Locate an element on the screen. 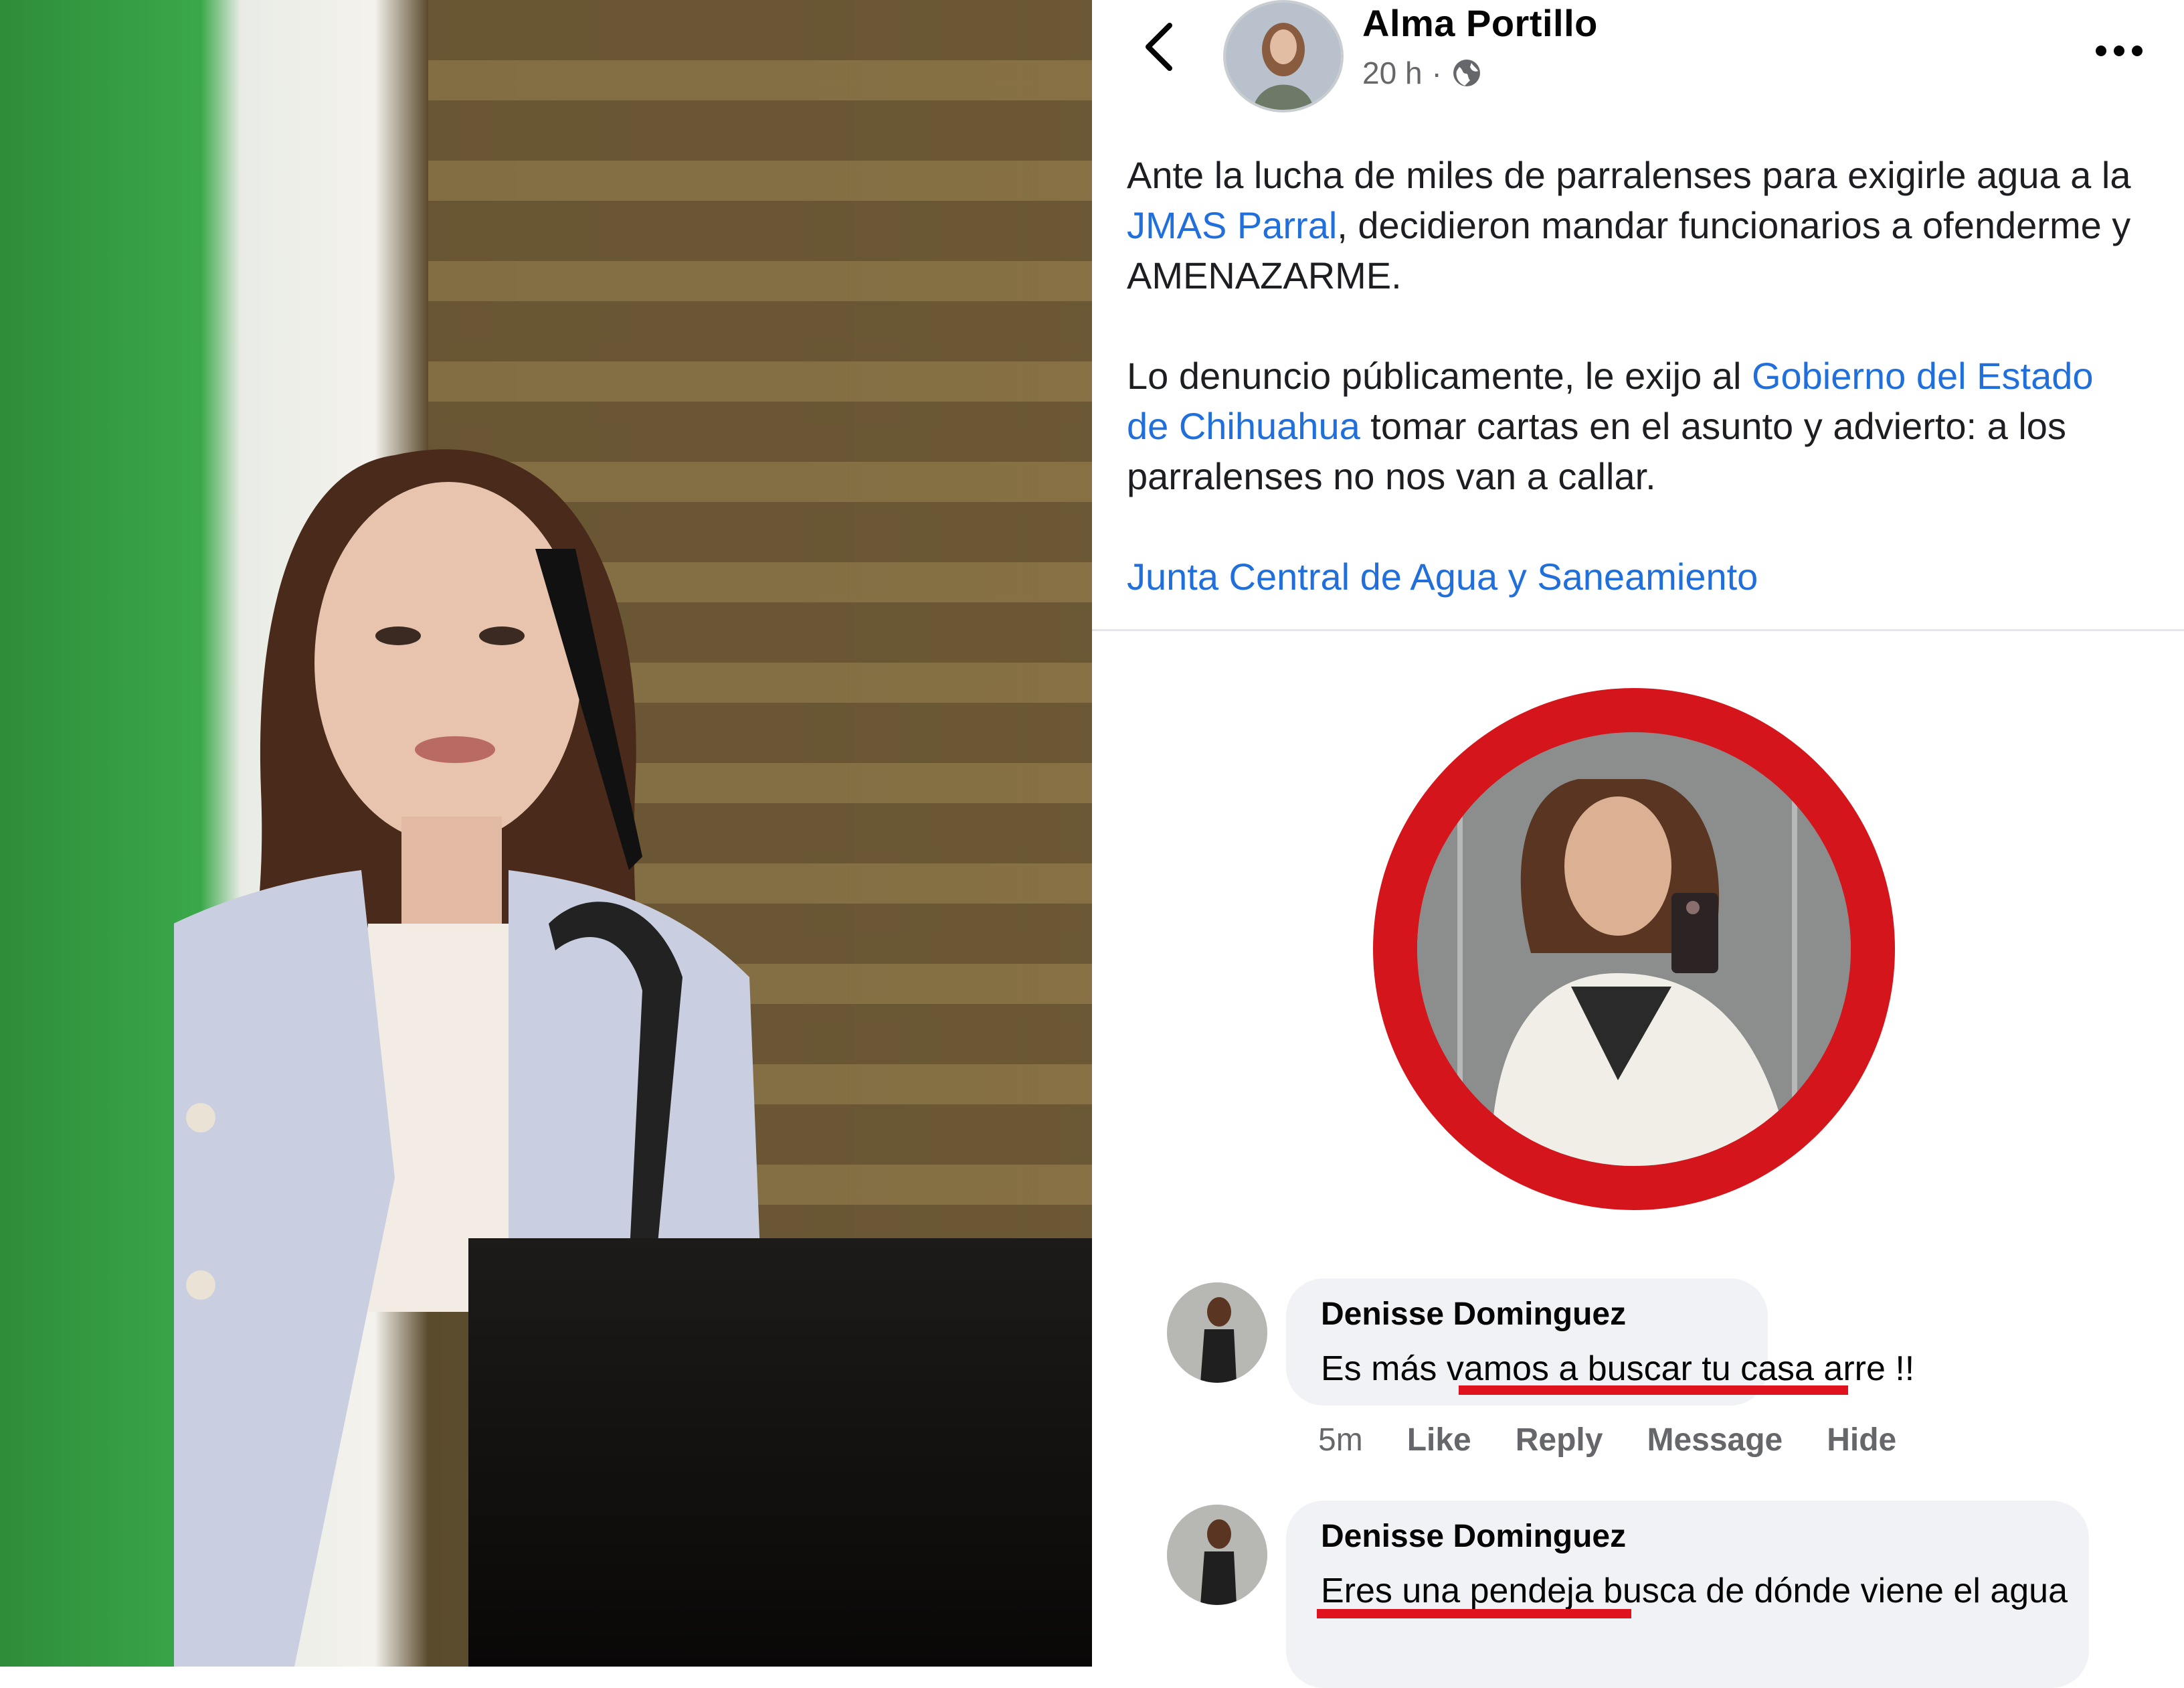 The width and height of the screenshot is (2184, 1688). post-tag-paragraph: Junta Central de Agua y Saneamiento is located at coordinates (1635, 577).